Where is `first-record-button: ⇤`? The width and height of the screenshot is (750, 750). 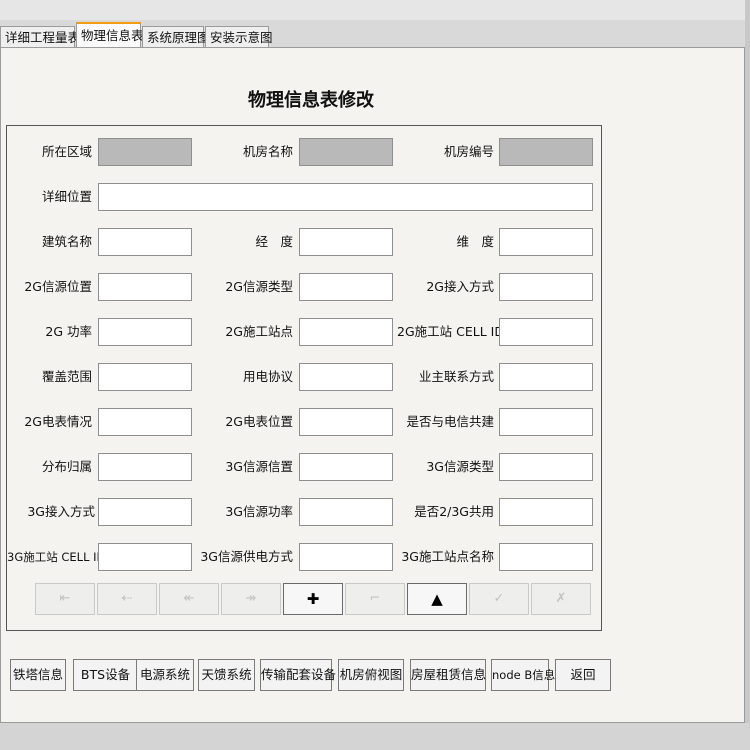
first-record-button: ⇤ is located at coordinates (65, 599).